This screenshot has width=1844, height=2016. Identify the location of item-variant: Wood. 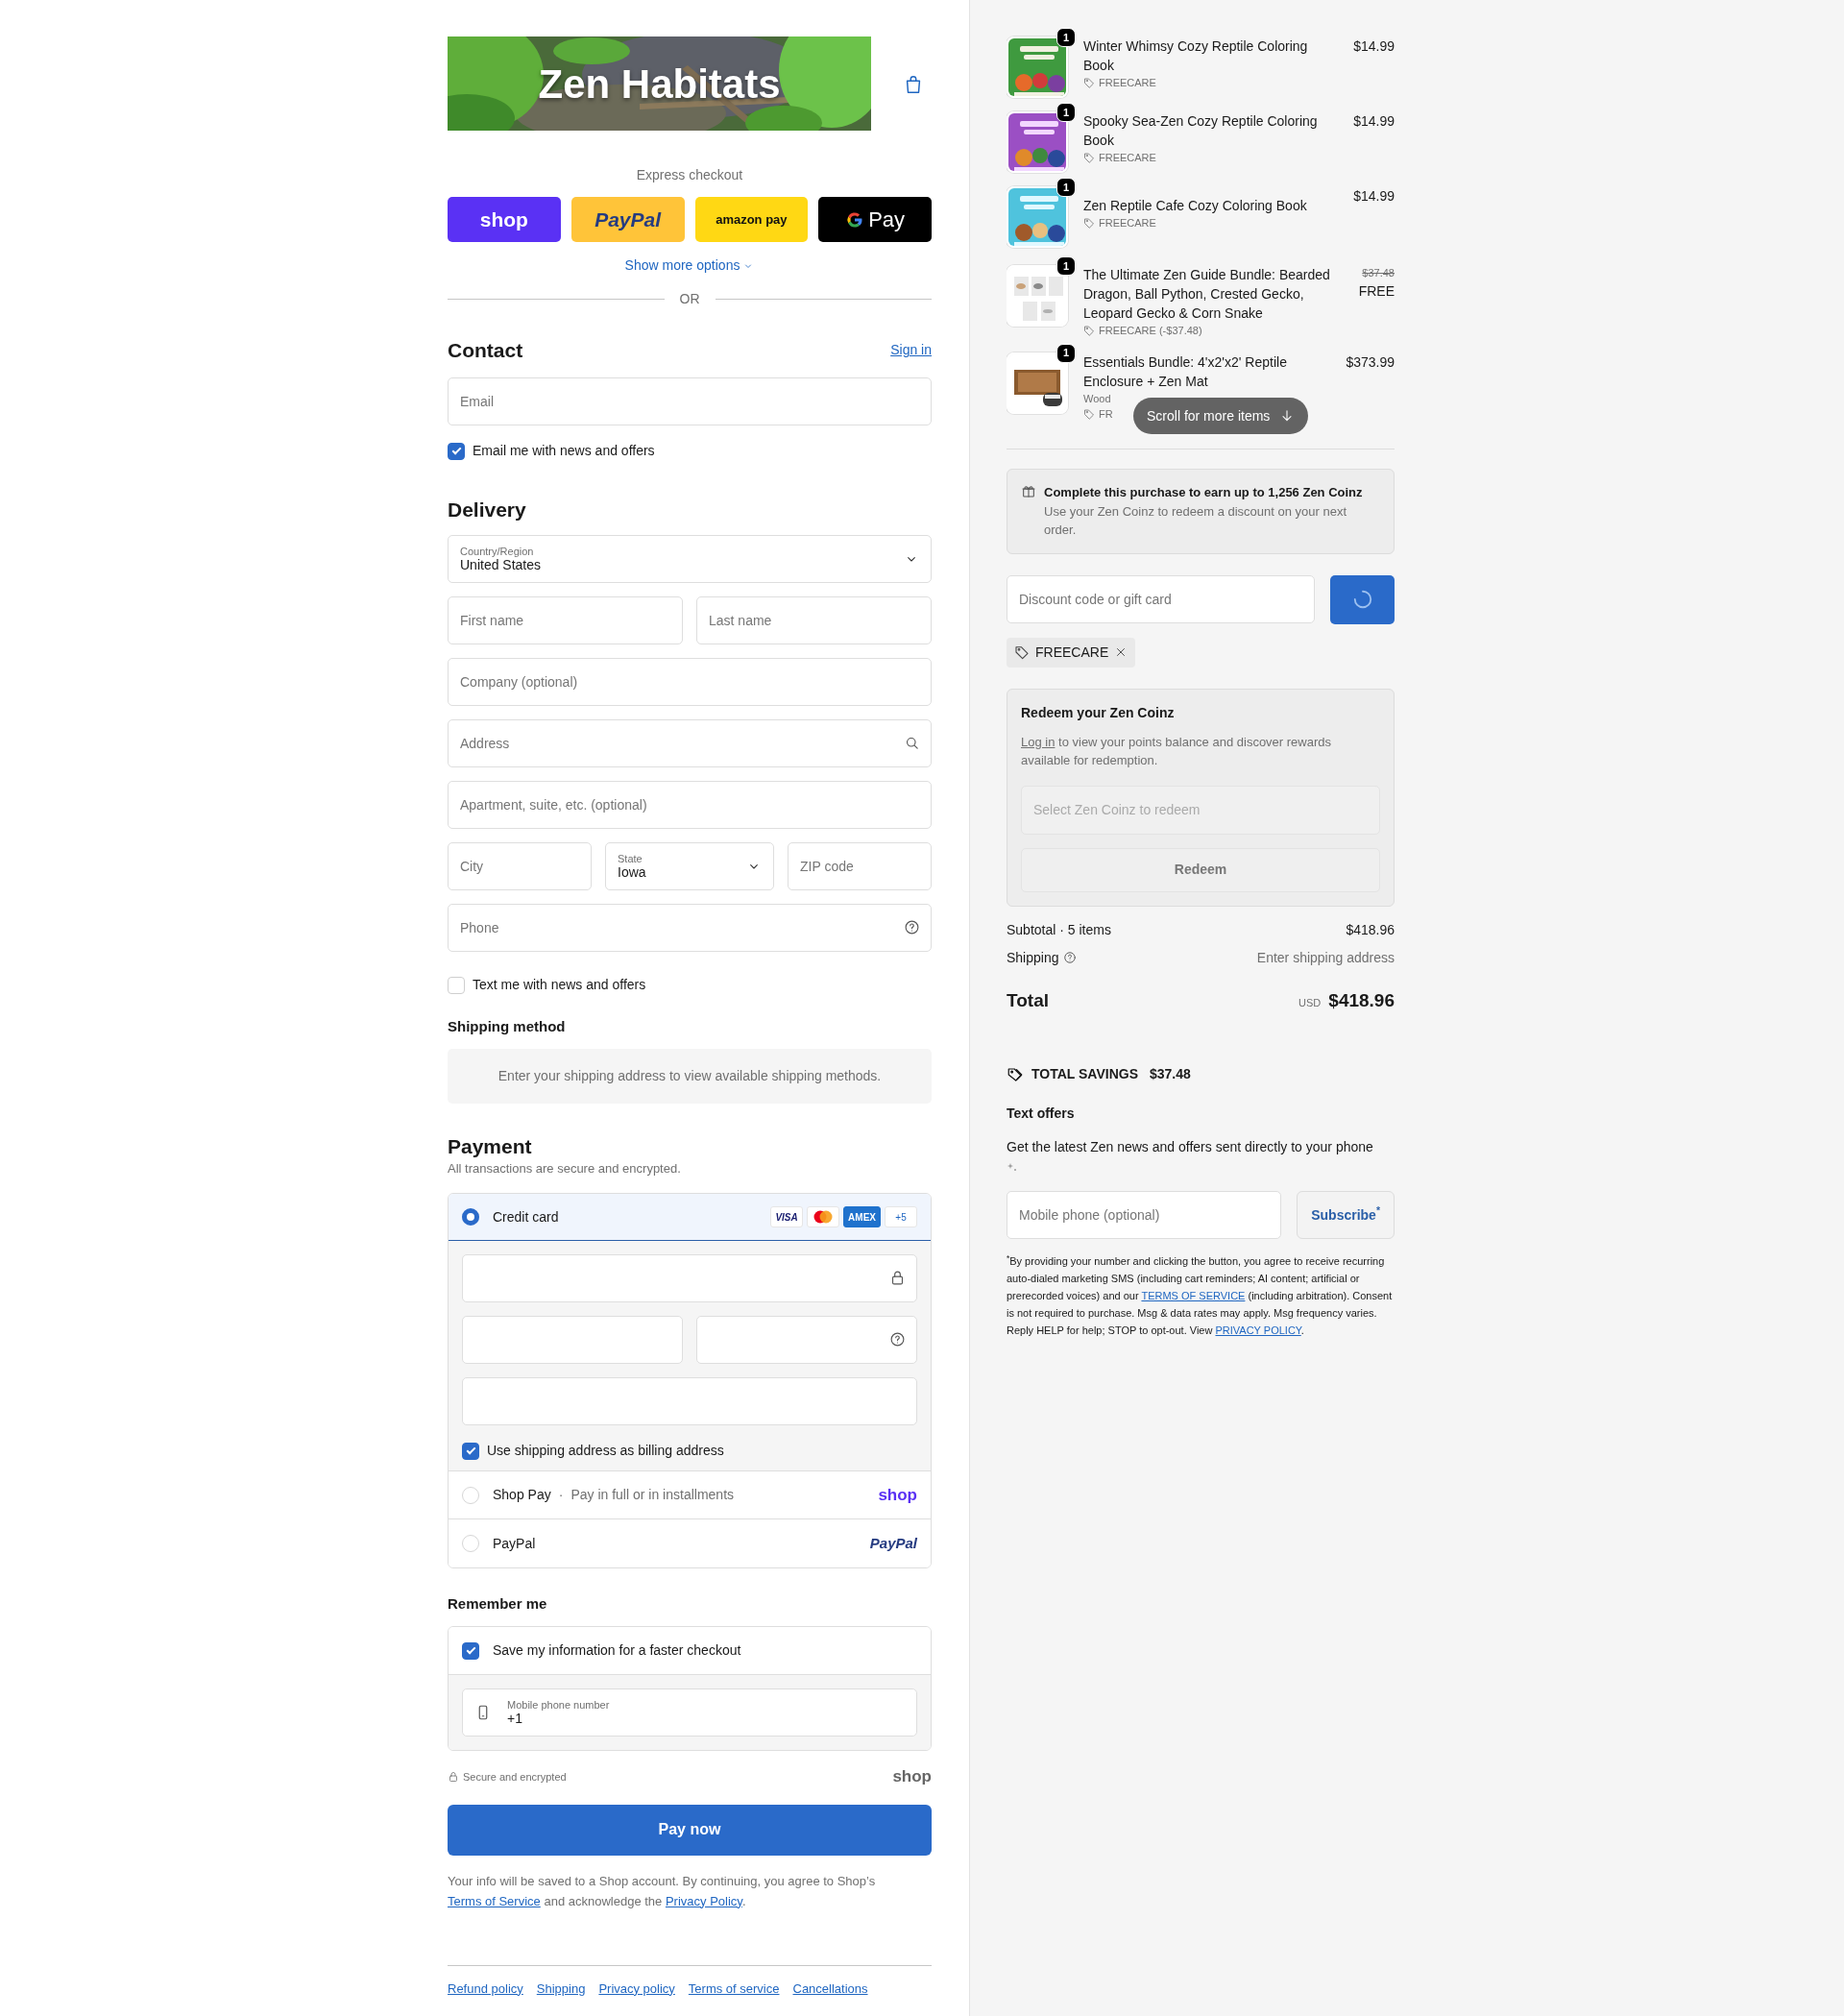
(1097, 398).